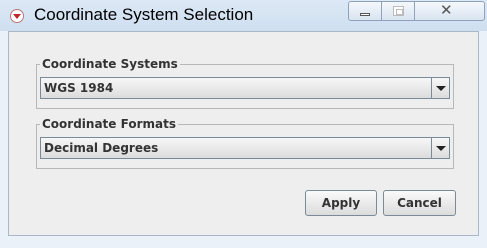  Describe the element at coordinates (17, 16) in the screenshot. I see `app-icon` at that location.